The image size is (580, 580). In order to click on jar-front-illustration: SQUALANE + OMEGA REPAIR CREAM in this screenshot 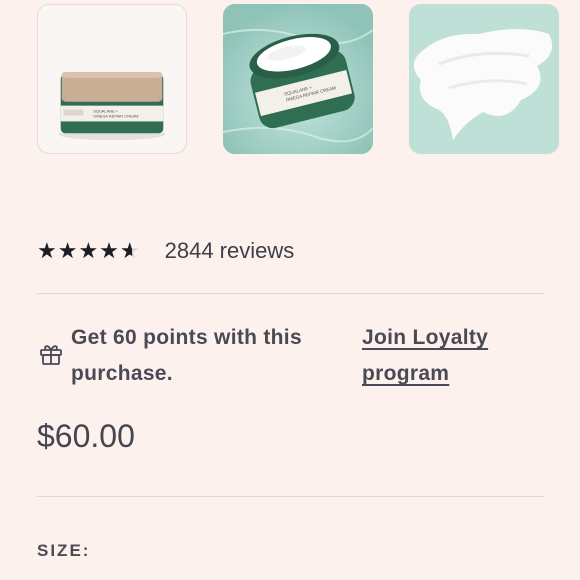, I will do `click(112, 106)`.